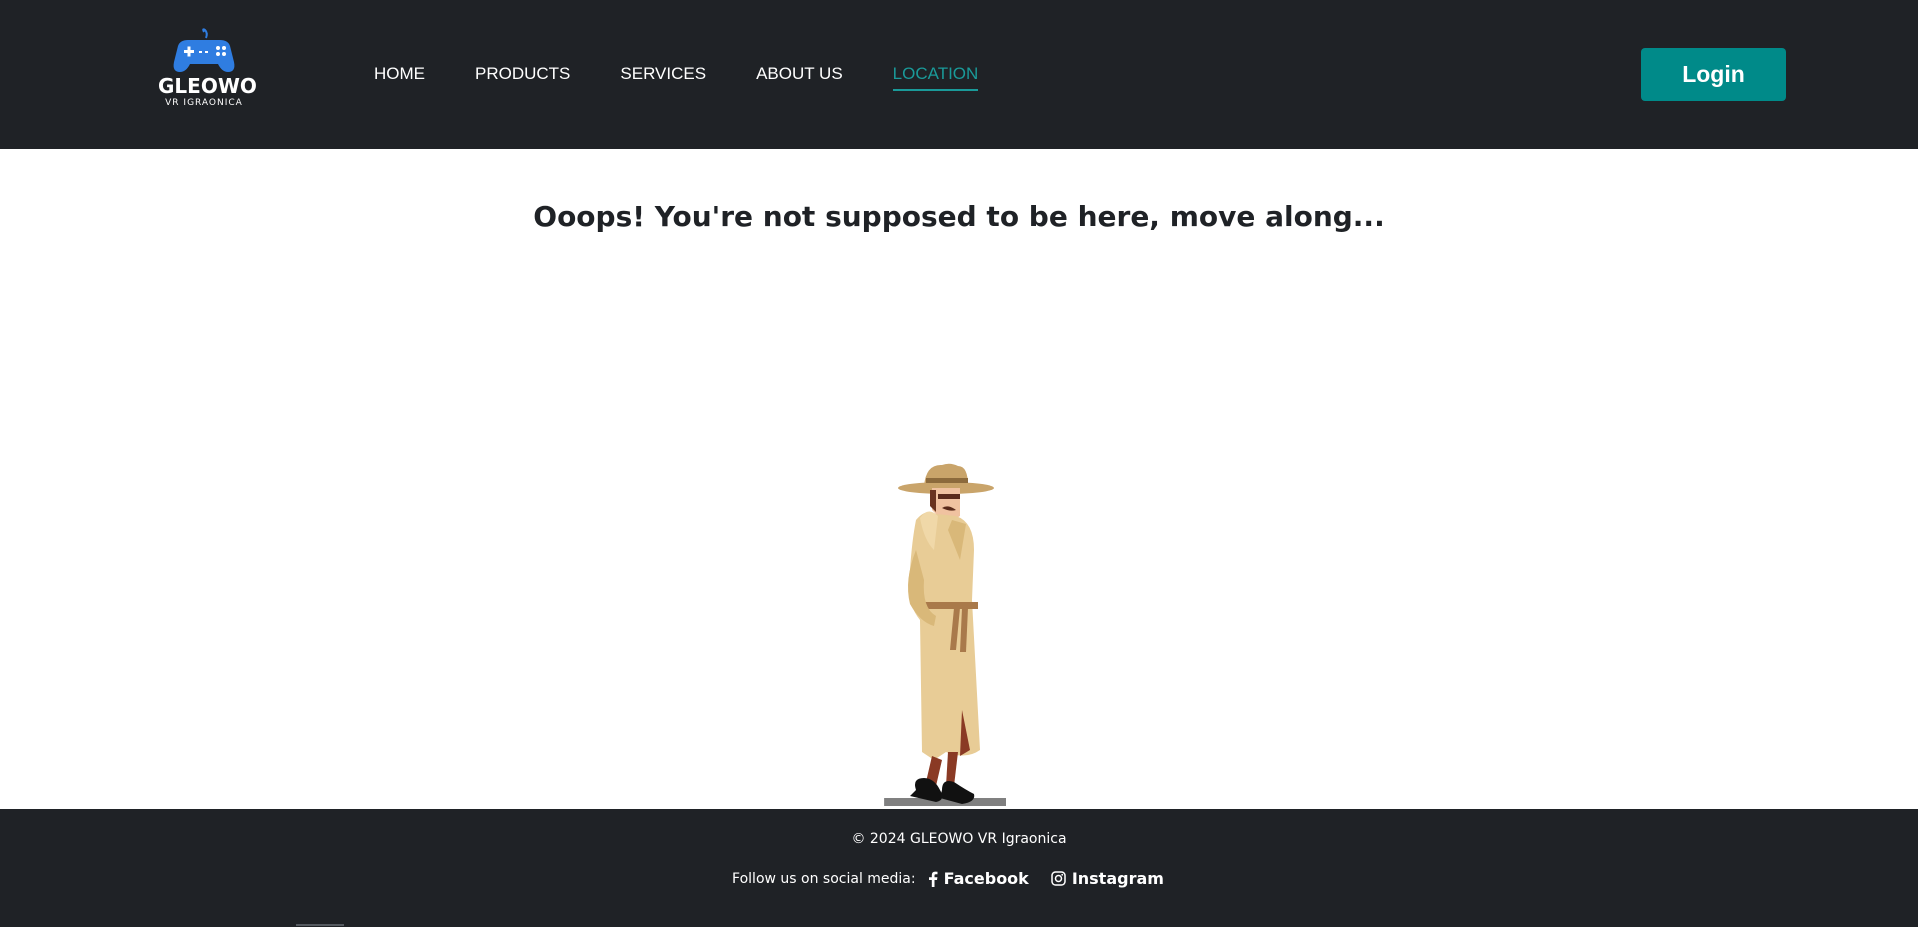 This screenshot has height=927, width=1918. I want to click on login-button: Login, so click(1713, 74).